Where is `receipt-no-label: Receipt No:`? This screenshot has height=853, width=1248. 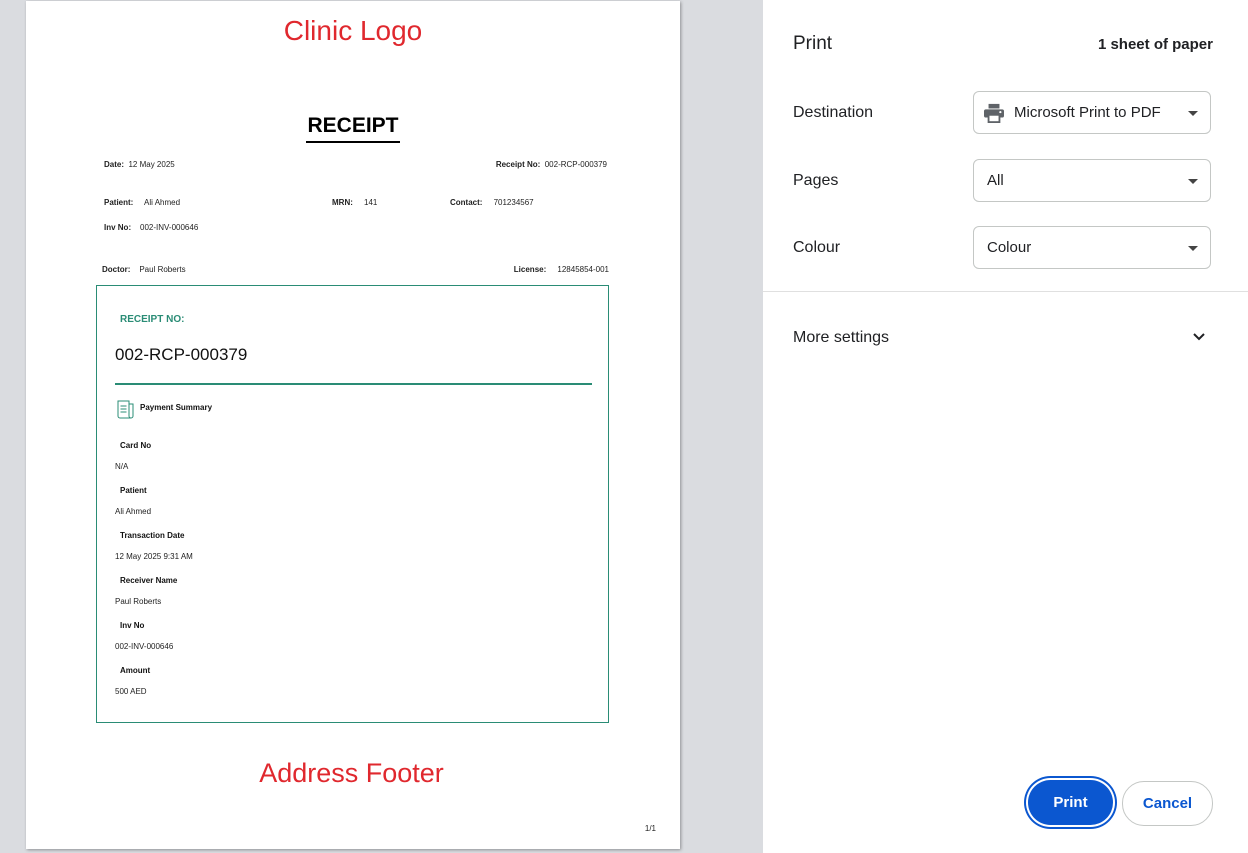
receipt-no-label: Receipt No: is located at coordinates (518, 164).